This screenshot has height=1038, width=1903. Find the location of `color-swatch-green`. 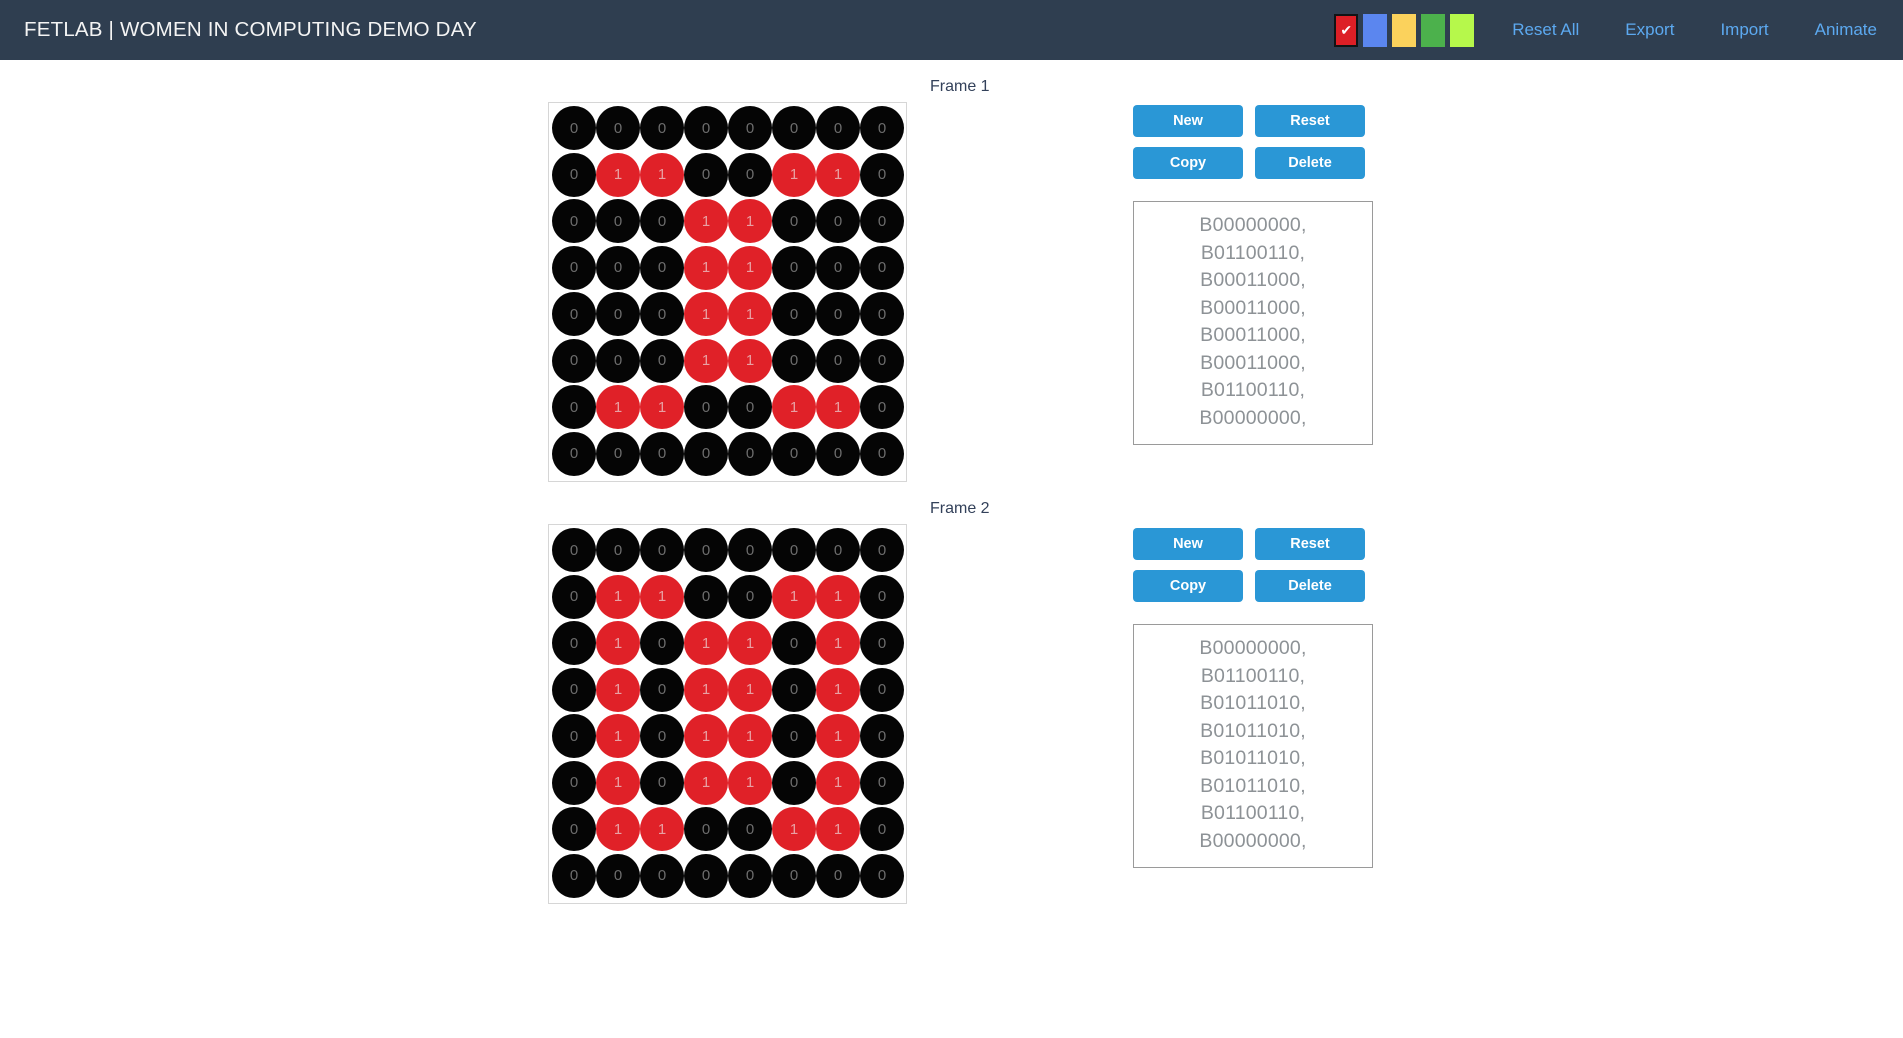

color-swatch-green is located at coordinates (1433, 30).